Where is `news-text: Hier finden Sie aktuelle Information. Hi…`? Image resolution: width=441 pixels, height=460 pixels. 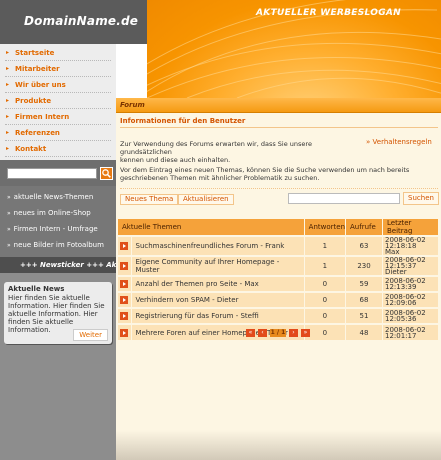 news-text: Hier finden Sie aktuelle Information. Hi… is located at coordinates (56, 314).